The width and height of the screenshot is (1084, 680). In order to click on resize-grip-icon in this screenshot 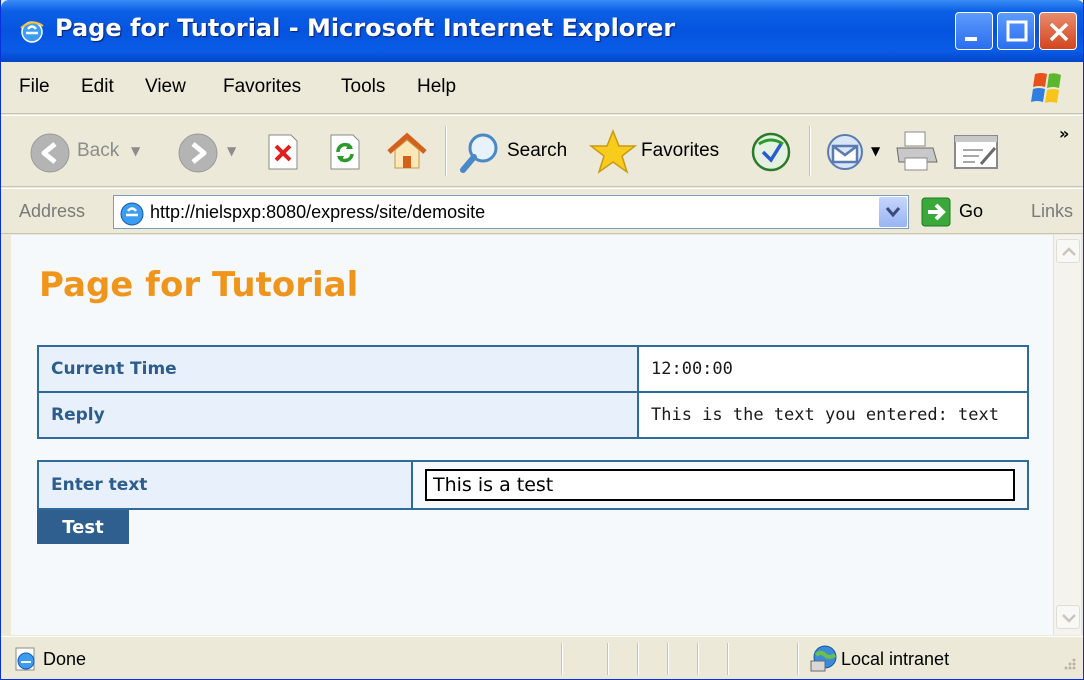, I will do `click(1069, 665)`.